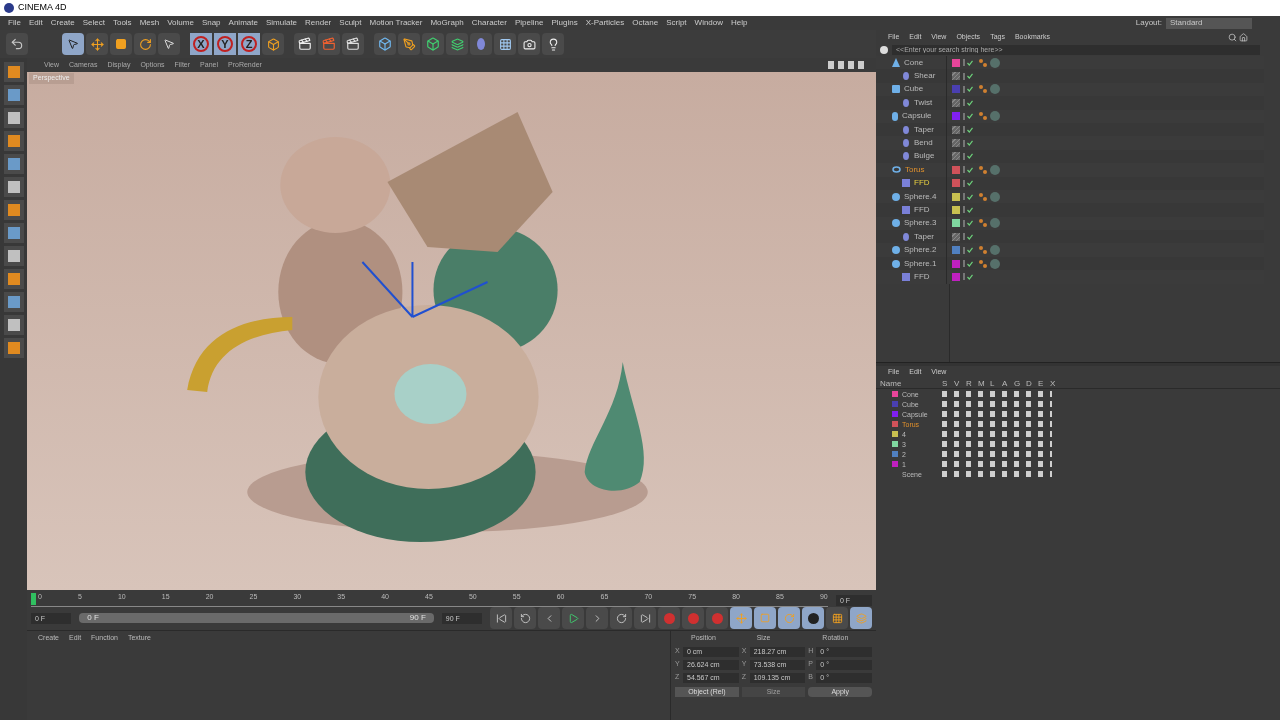 This screenshot has height=720, width=1280. I want to click on clear-search-icon, so click(884, 50).